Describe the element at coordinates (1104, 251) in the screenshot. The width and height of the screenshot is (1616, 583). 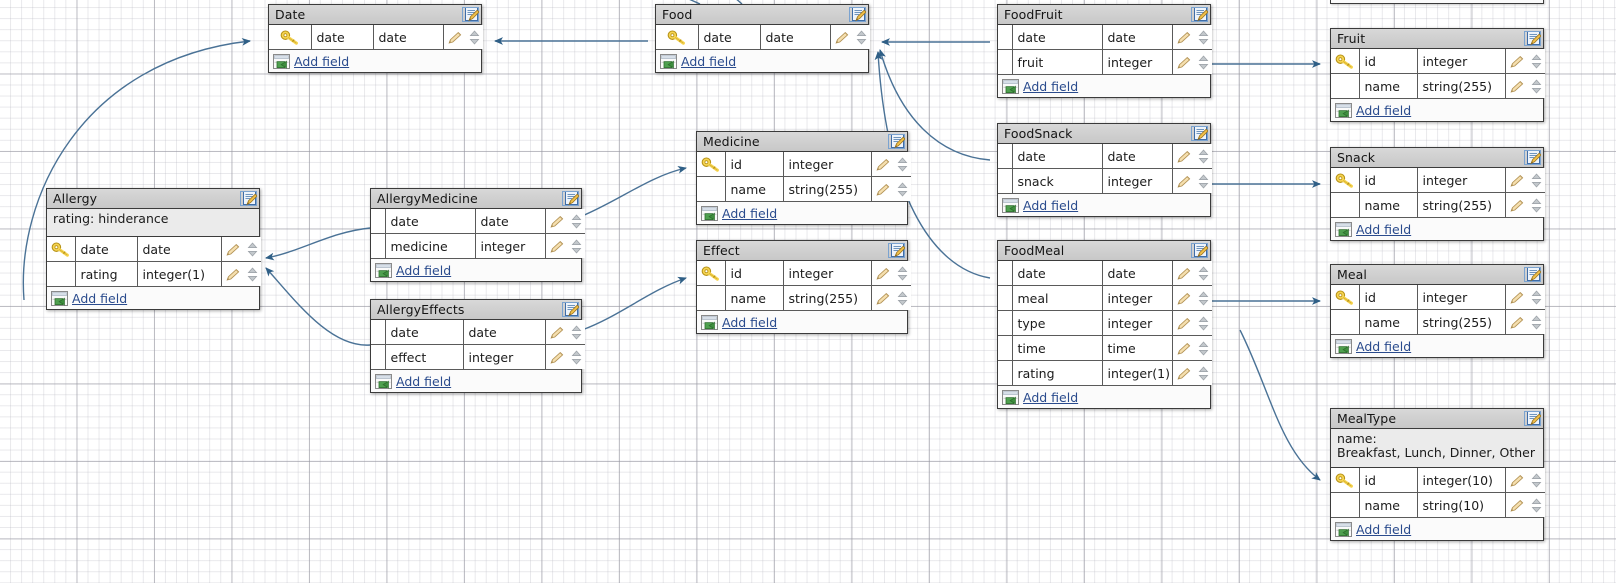
I see `entity-header-foodmeal: FoodMeal` at that location.